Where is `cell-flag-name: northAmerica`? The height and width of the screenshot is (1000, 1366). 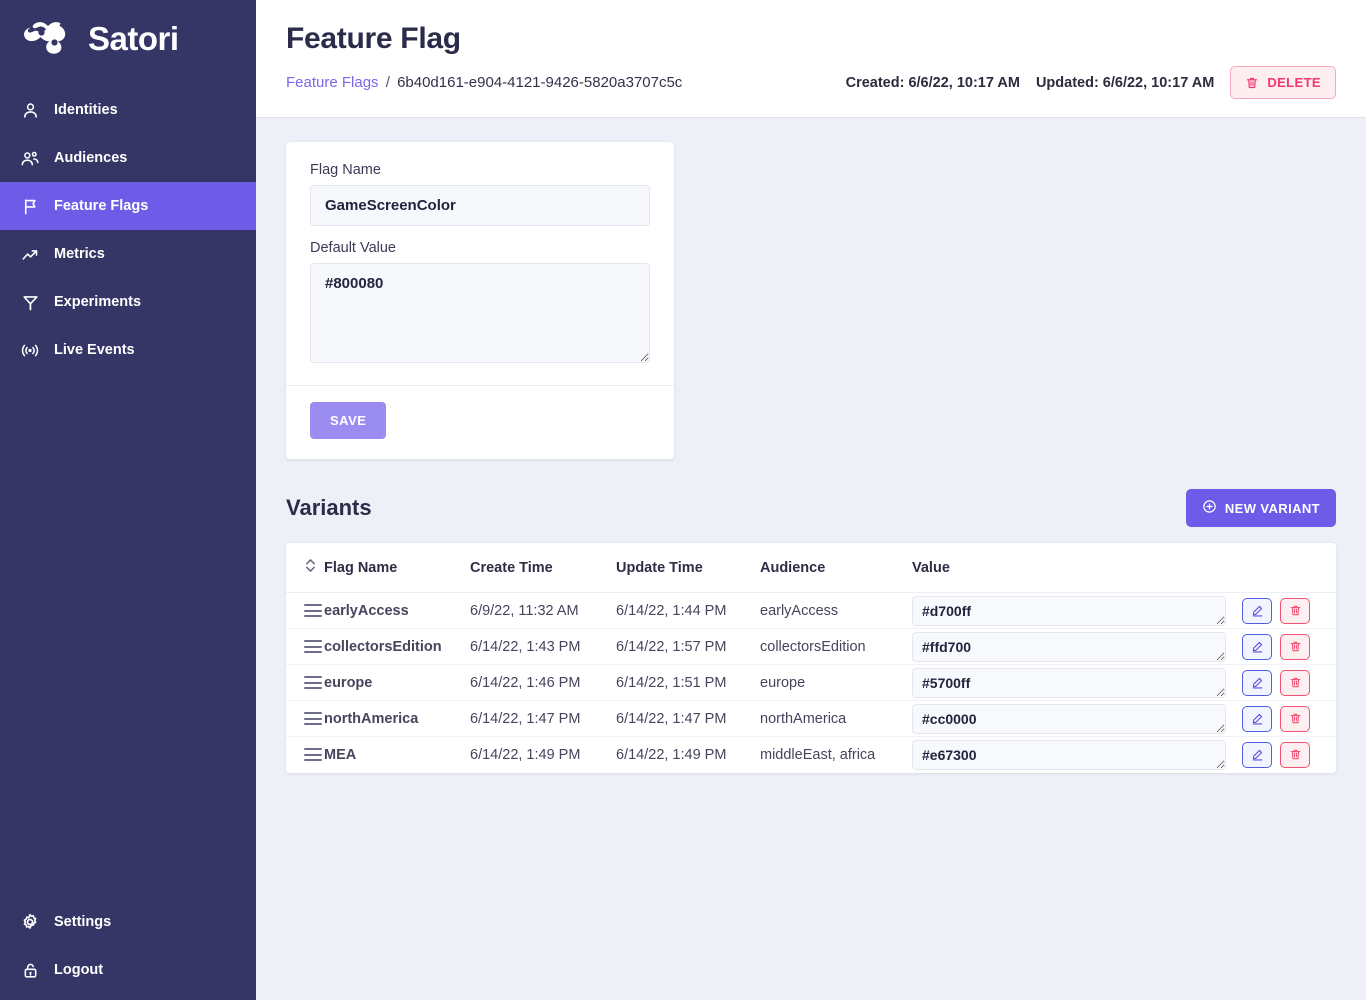
cell-flag-name: northAmerica is located at coordinates (397, 718).